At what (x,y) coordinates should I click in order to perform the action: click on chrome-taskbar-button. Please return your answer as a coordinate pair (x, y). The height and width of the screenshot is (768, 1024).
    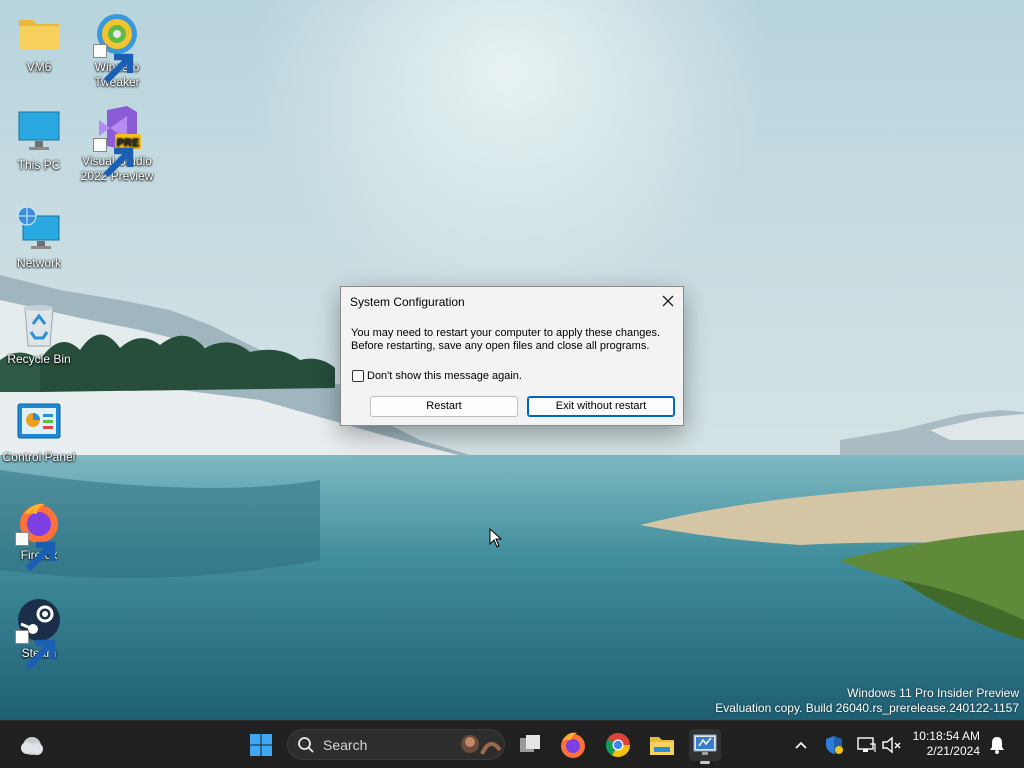
    Looking at the image, I should click on (618, 745).